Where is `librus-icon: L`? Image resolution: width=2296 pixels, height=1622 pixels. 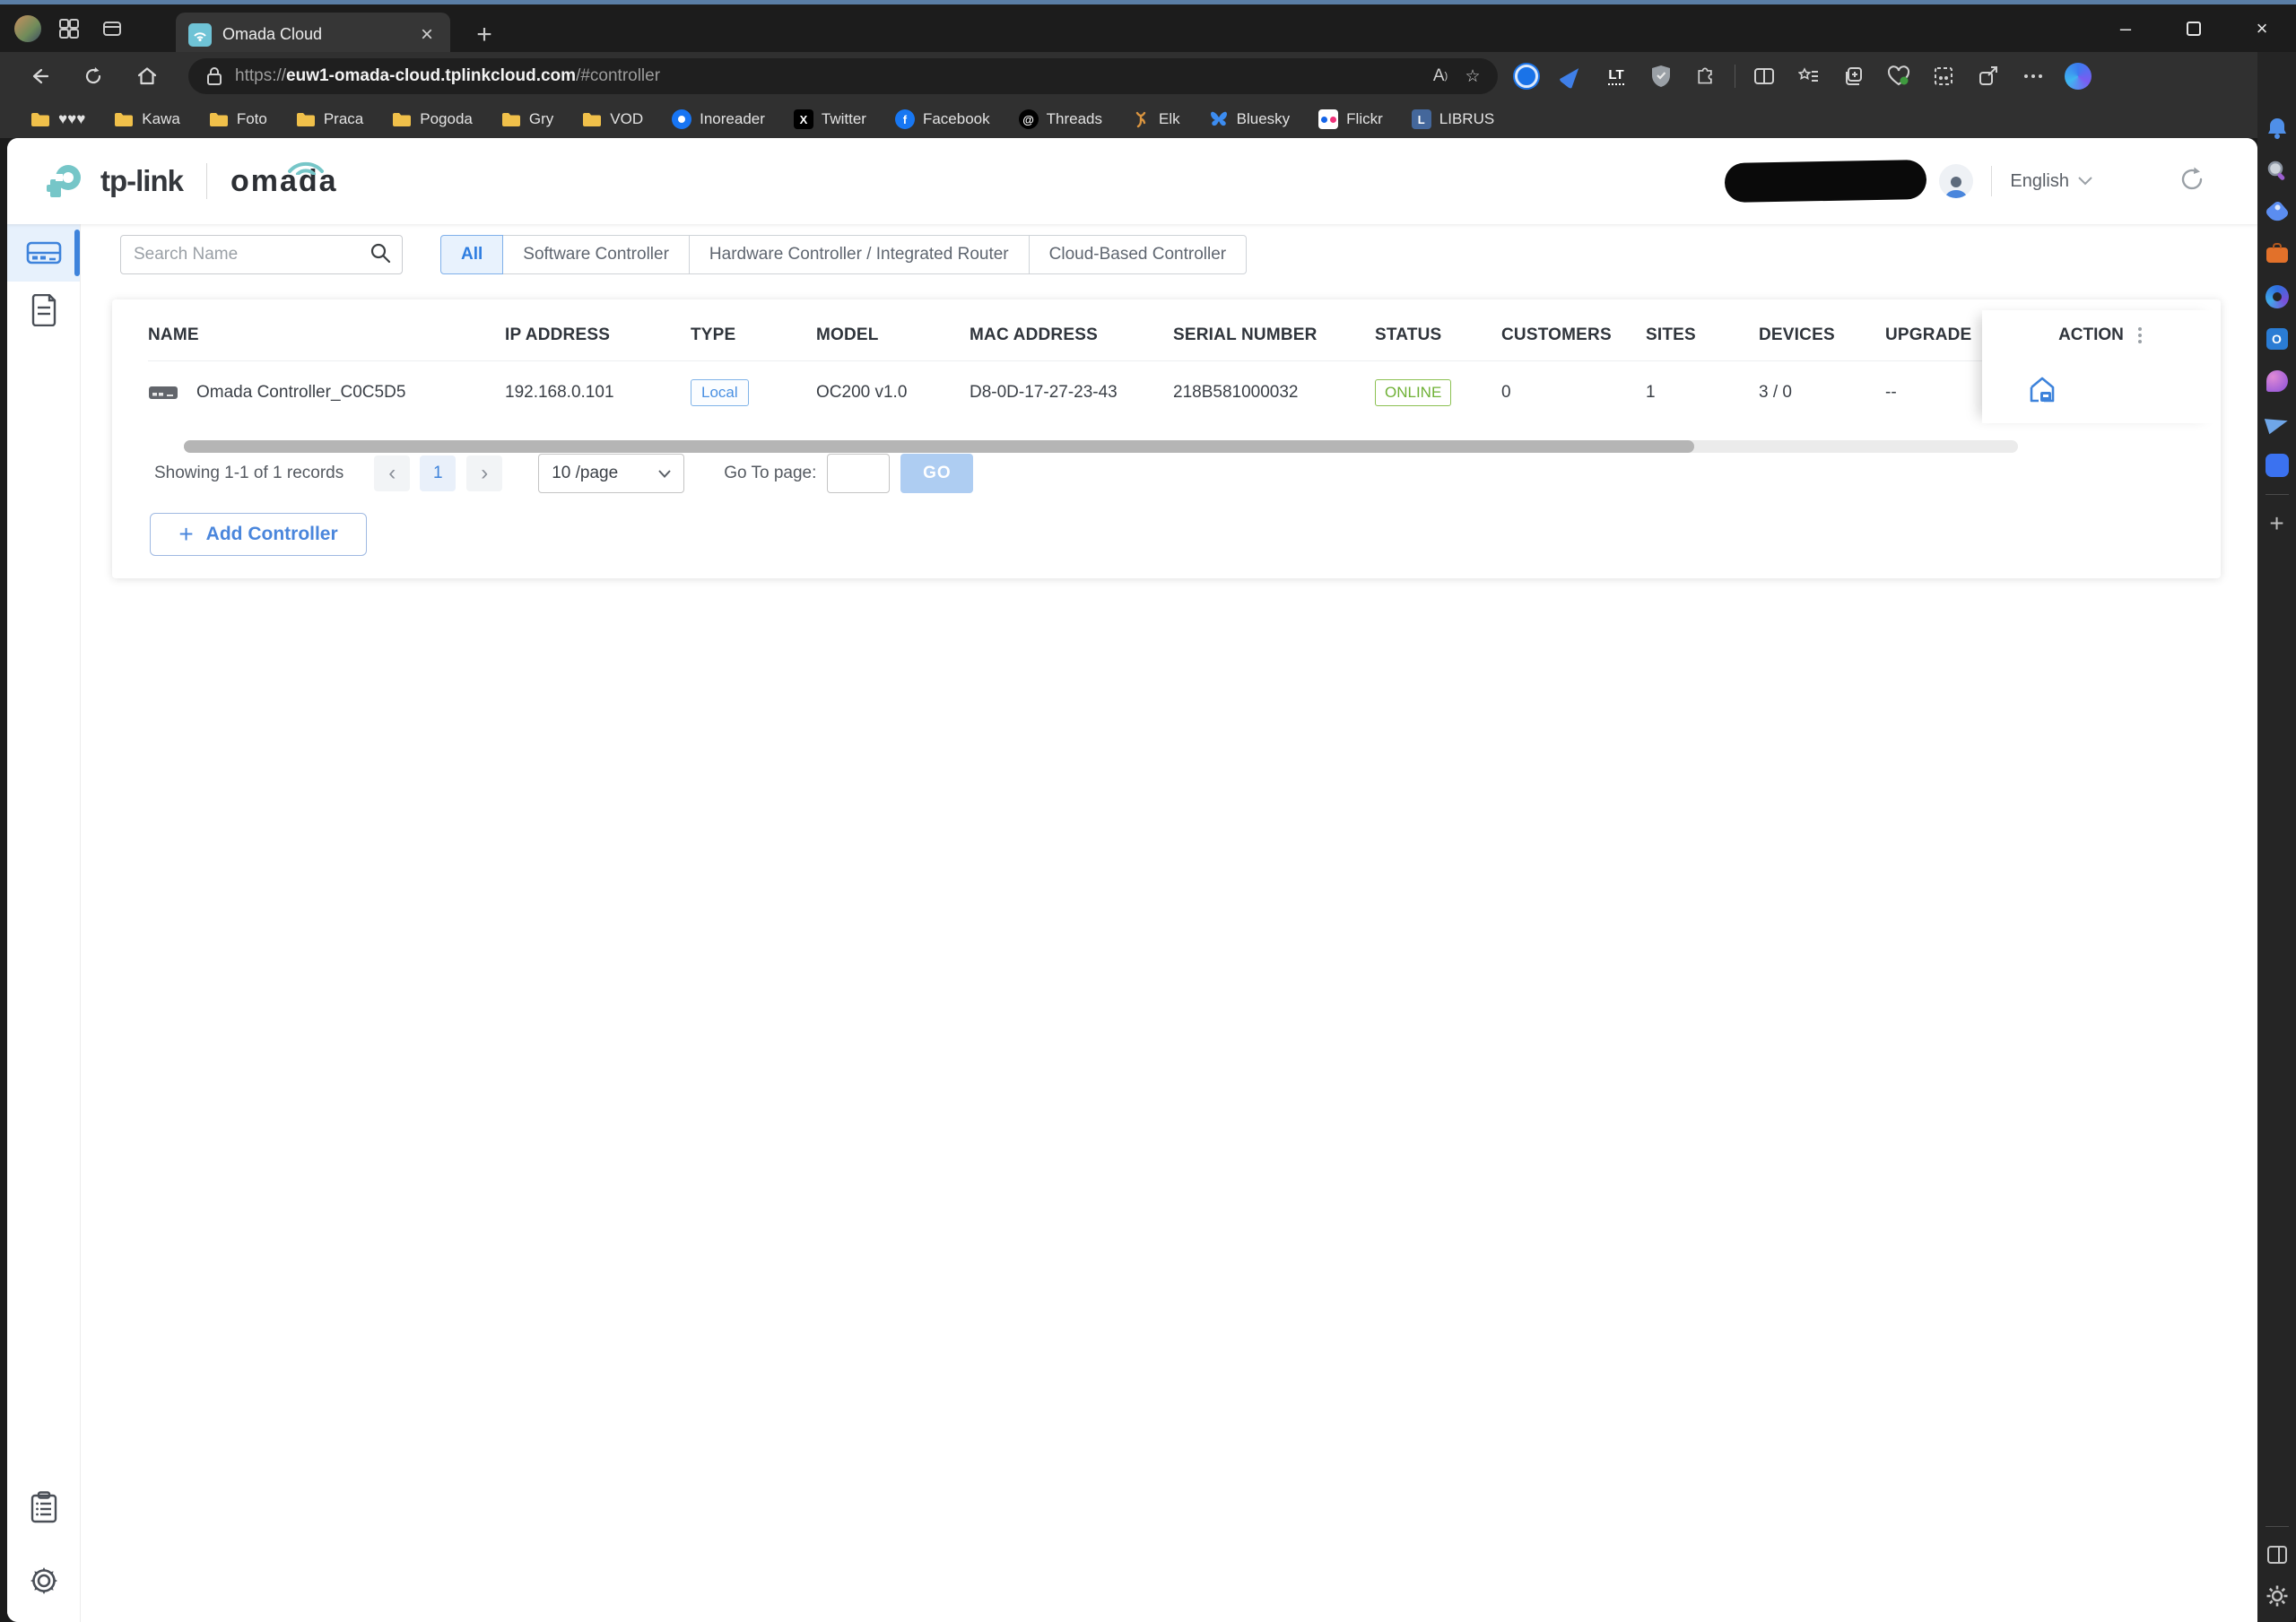 librus-icon: L is located at coordinates (1421, 119).